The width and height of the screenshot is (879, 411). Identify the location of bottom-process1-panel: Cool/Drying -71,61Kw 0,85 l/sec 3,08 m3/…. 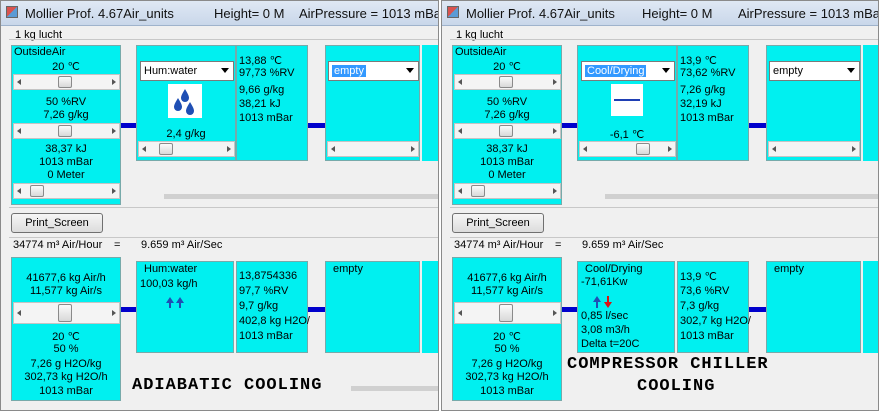
(626, 307).